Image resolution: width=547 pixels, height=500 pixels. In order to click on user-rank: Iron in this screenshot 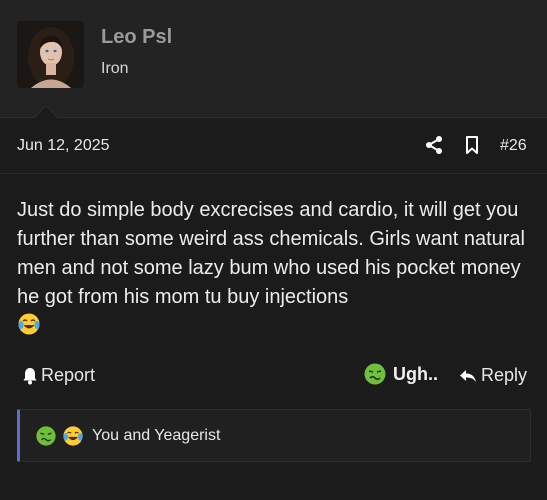, I will do `click(115, 68)`.